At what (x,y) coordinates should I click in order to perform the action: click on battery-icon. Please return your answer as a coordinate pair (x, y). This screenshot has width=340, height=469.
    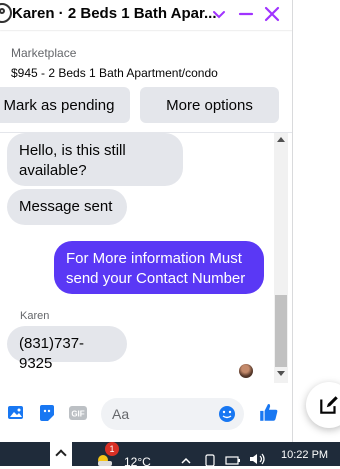
    Looking at the image, I should click on (233, 460).